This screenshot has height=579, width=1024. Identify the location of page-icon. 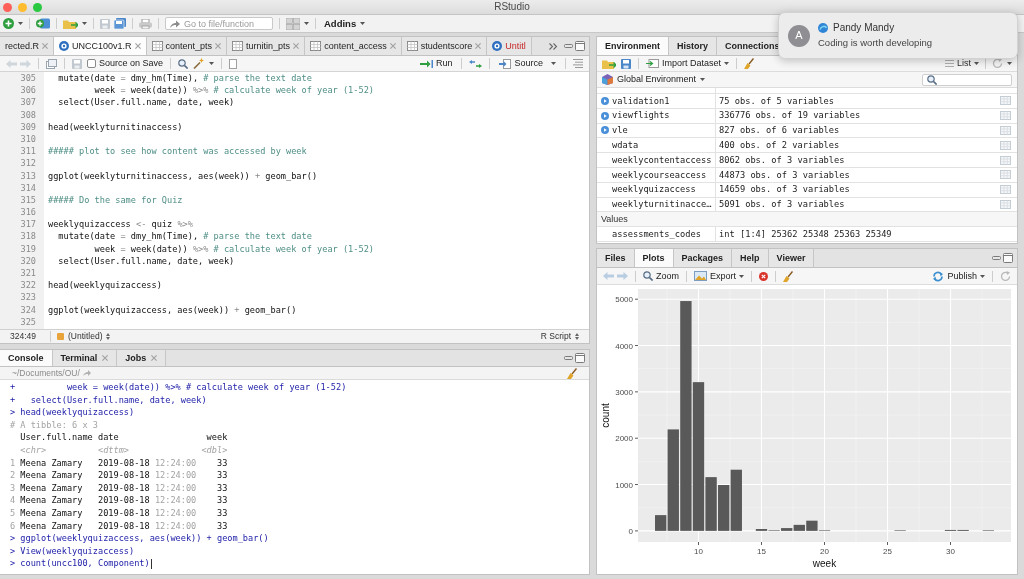
(233, 63).